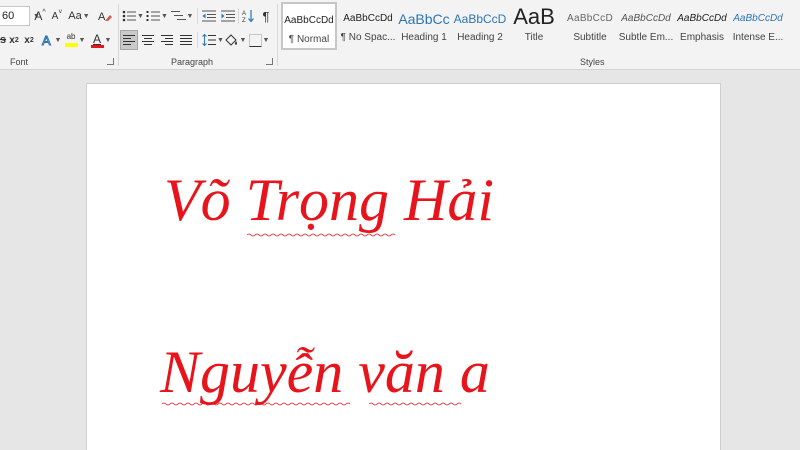 Image resolution: width=800 pixels, height=450 pixels. I want to click on highlighter-icon, so click(71, 45).